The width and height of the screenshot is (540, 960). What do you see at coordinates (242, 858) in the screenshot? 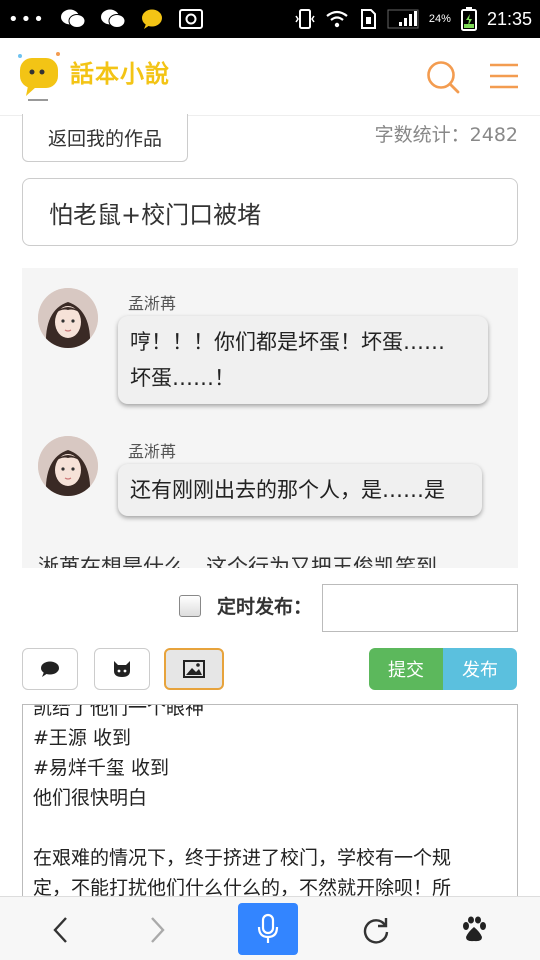
I see `editor-line: 在艰难的情况下，终于挤进了校门，学校有一个规` at bounding box center [242, 858].